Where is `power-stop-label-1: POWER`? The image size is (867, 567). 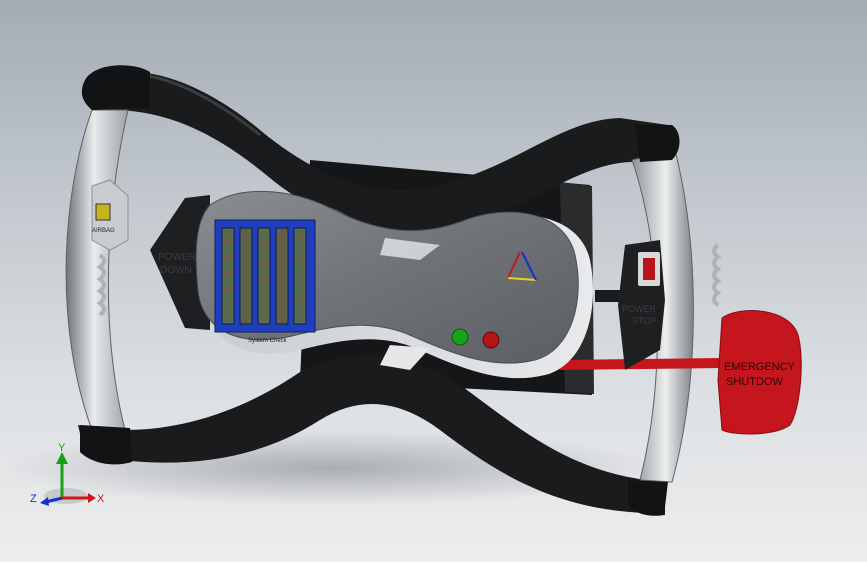
power-stop-label-1: POWER is located at coordinates (639, 309).